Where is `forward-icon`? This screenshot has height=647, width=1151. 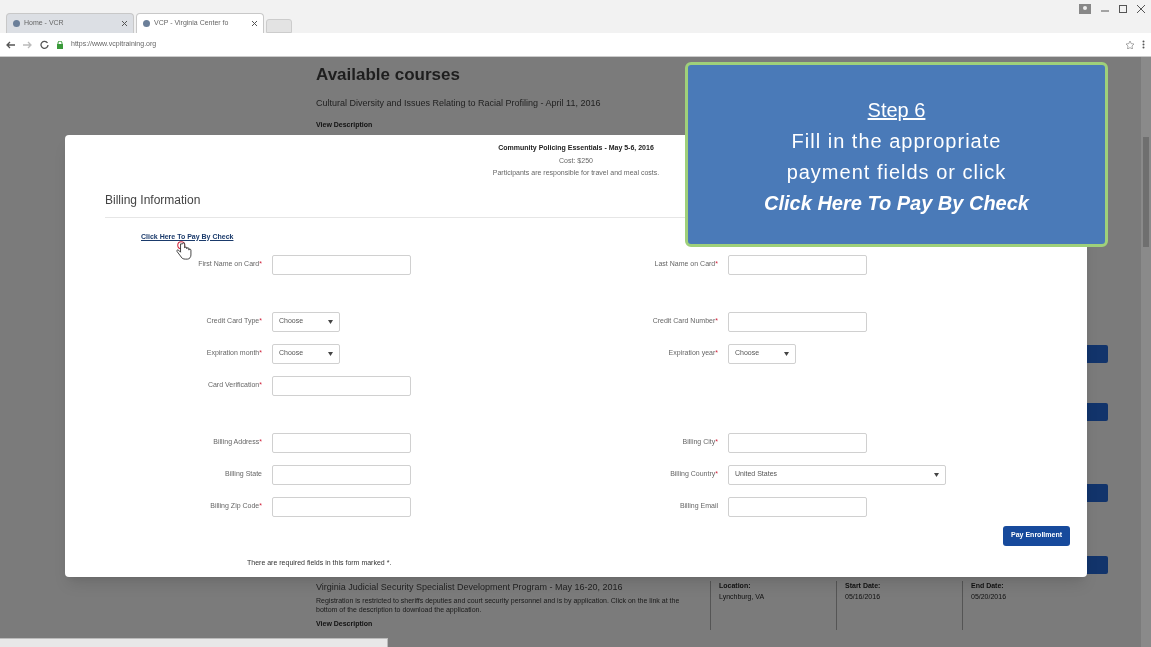 forward-icon is located at coordinates (27, 44).